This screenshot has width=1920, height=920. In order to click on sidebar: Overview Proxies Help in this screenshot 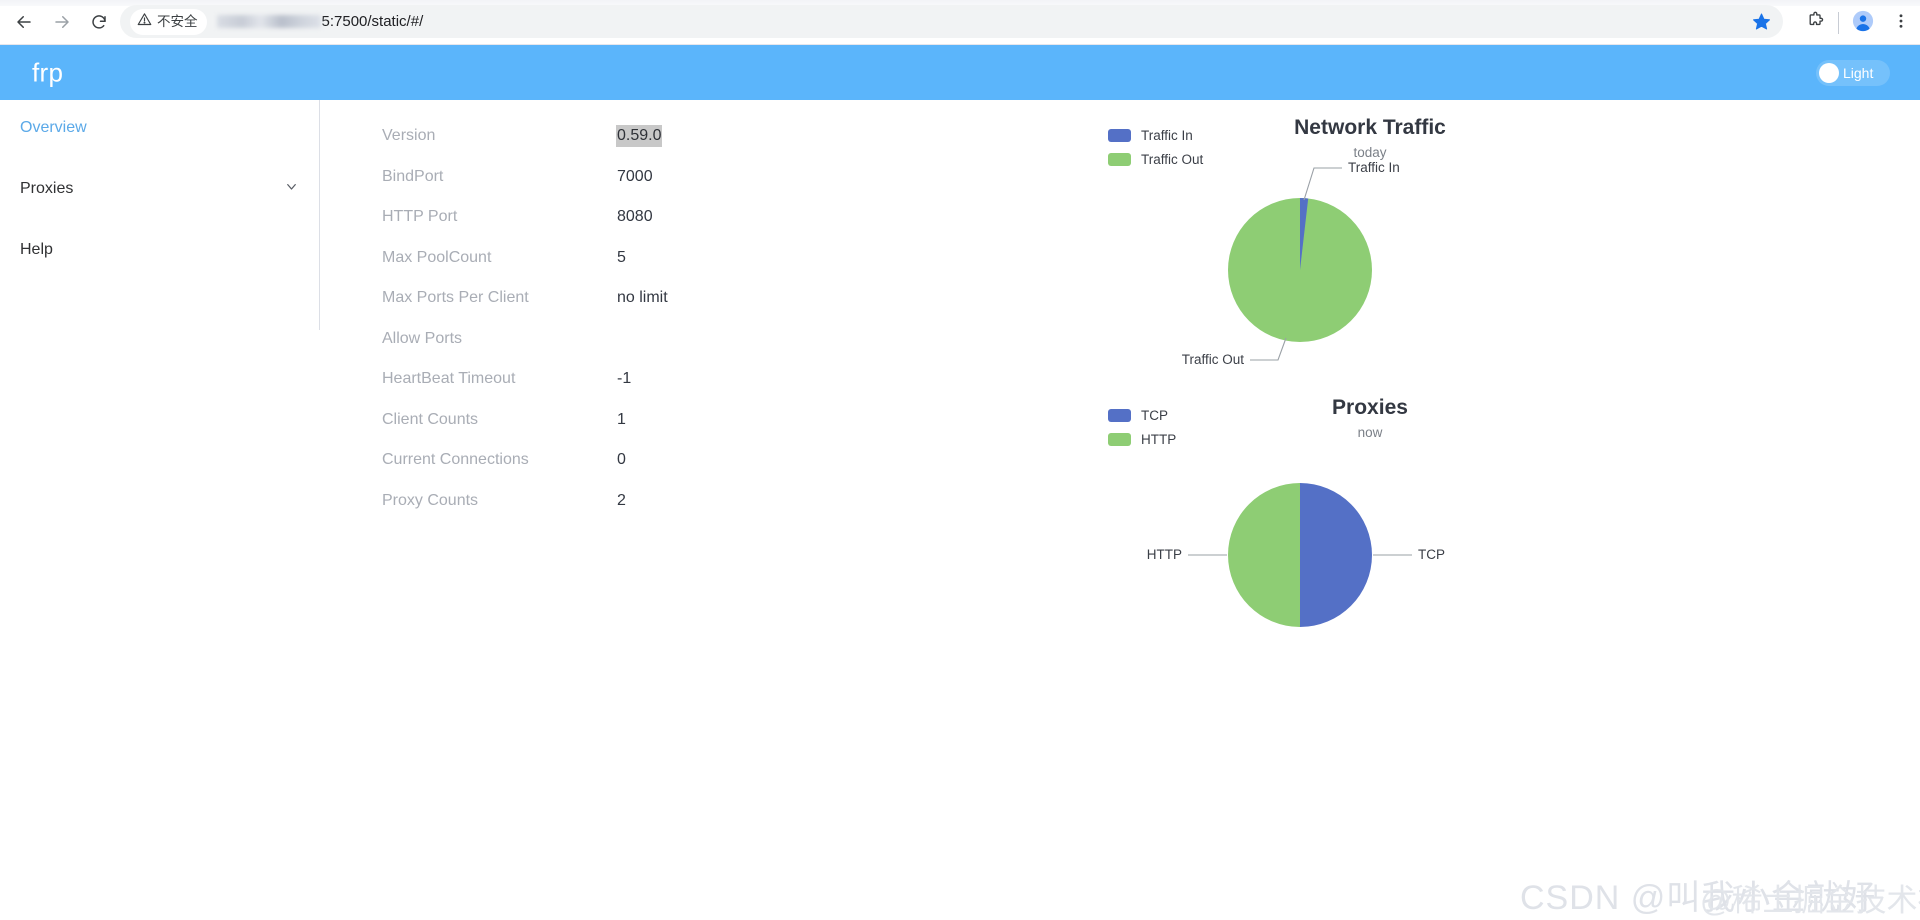, I will do `click(160, 215)`.